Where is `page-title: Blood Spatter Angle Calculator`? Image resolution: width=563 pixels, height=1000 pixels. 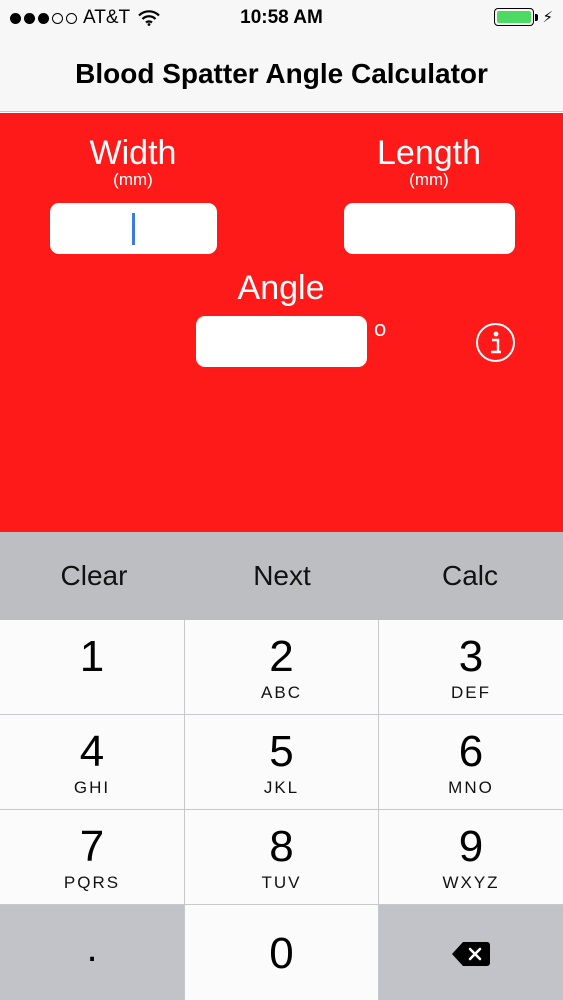 page-title: Blood Spatter Angle Calculator is located at coordinates (281, 73).